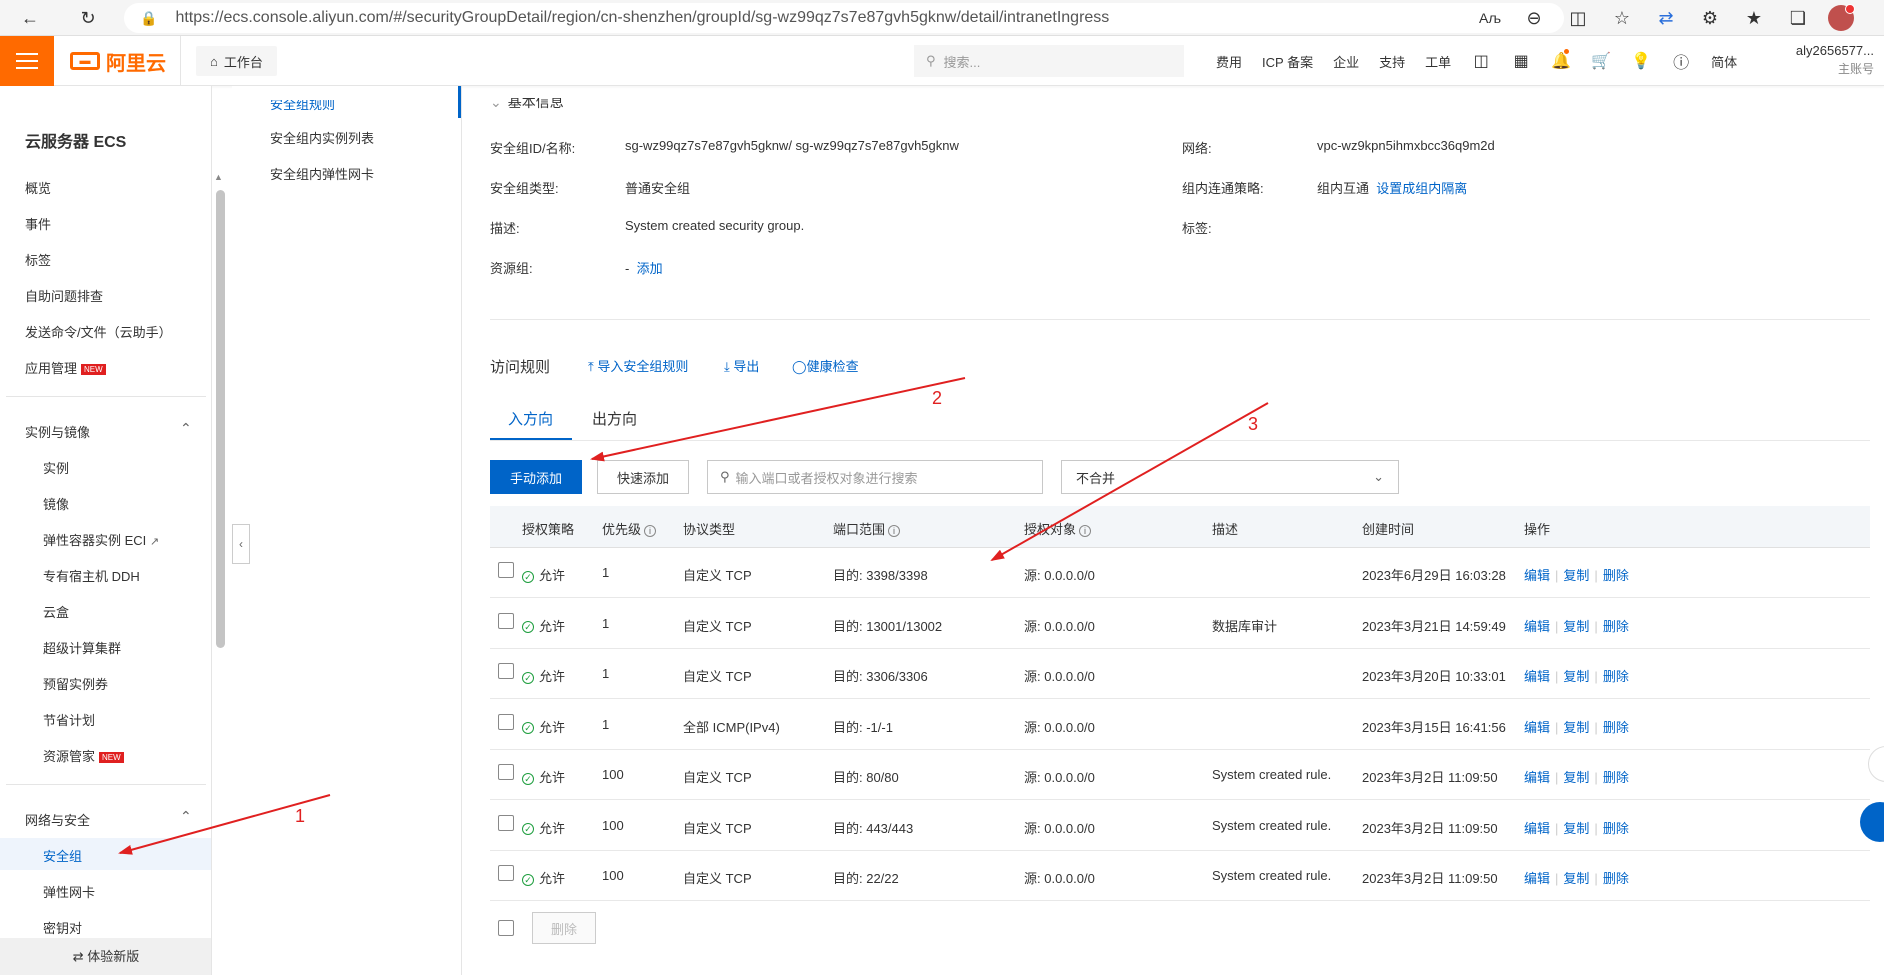 The image size is (1884, 975). Describe the element at coordinates (91, 575) in the screenshot. I see `sidebar-item-ddh: 专有宿主机 DDH` at that location.